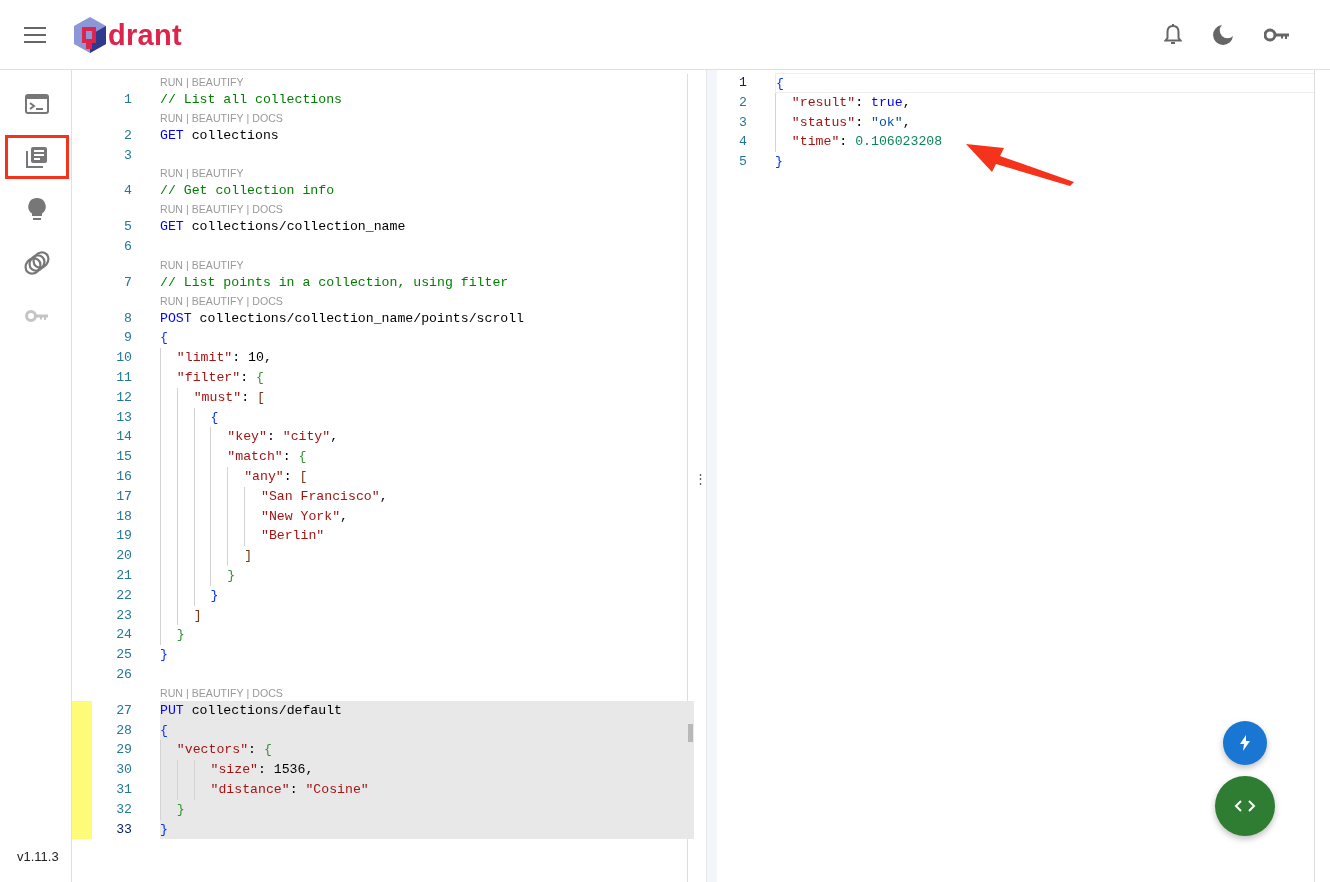 This screenshot has height=882, width=1330. Describe the element at coordinates (38, 856) in the screenshot. I see `version-label: v1.11.3` at that location.